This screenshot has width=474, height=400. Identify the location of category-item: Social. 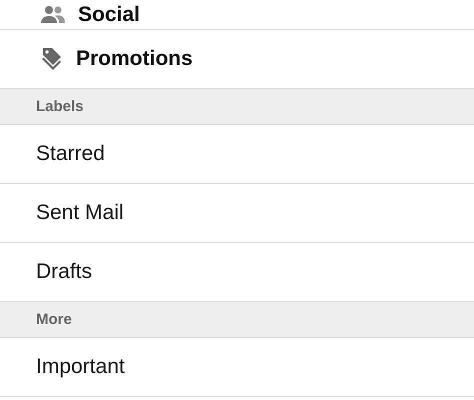
(237, 15).